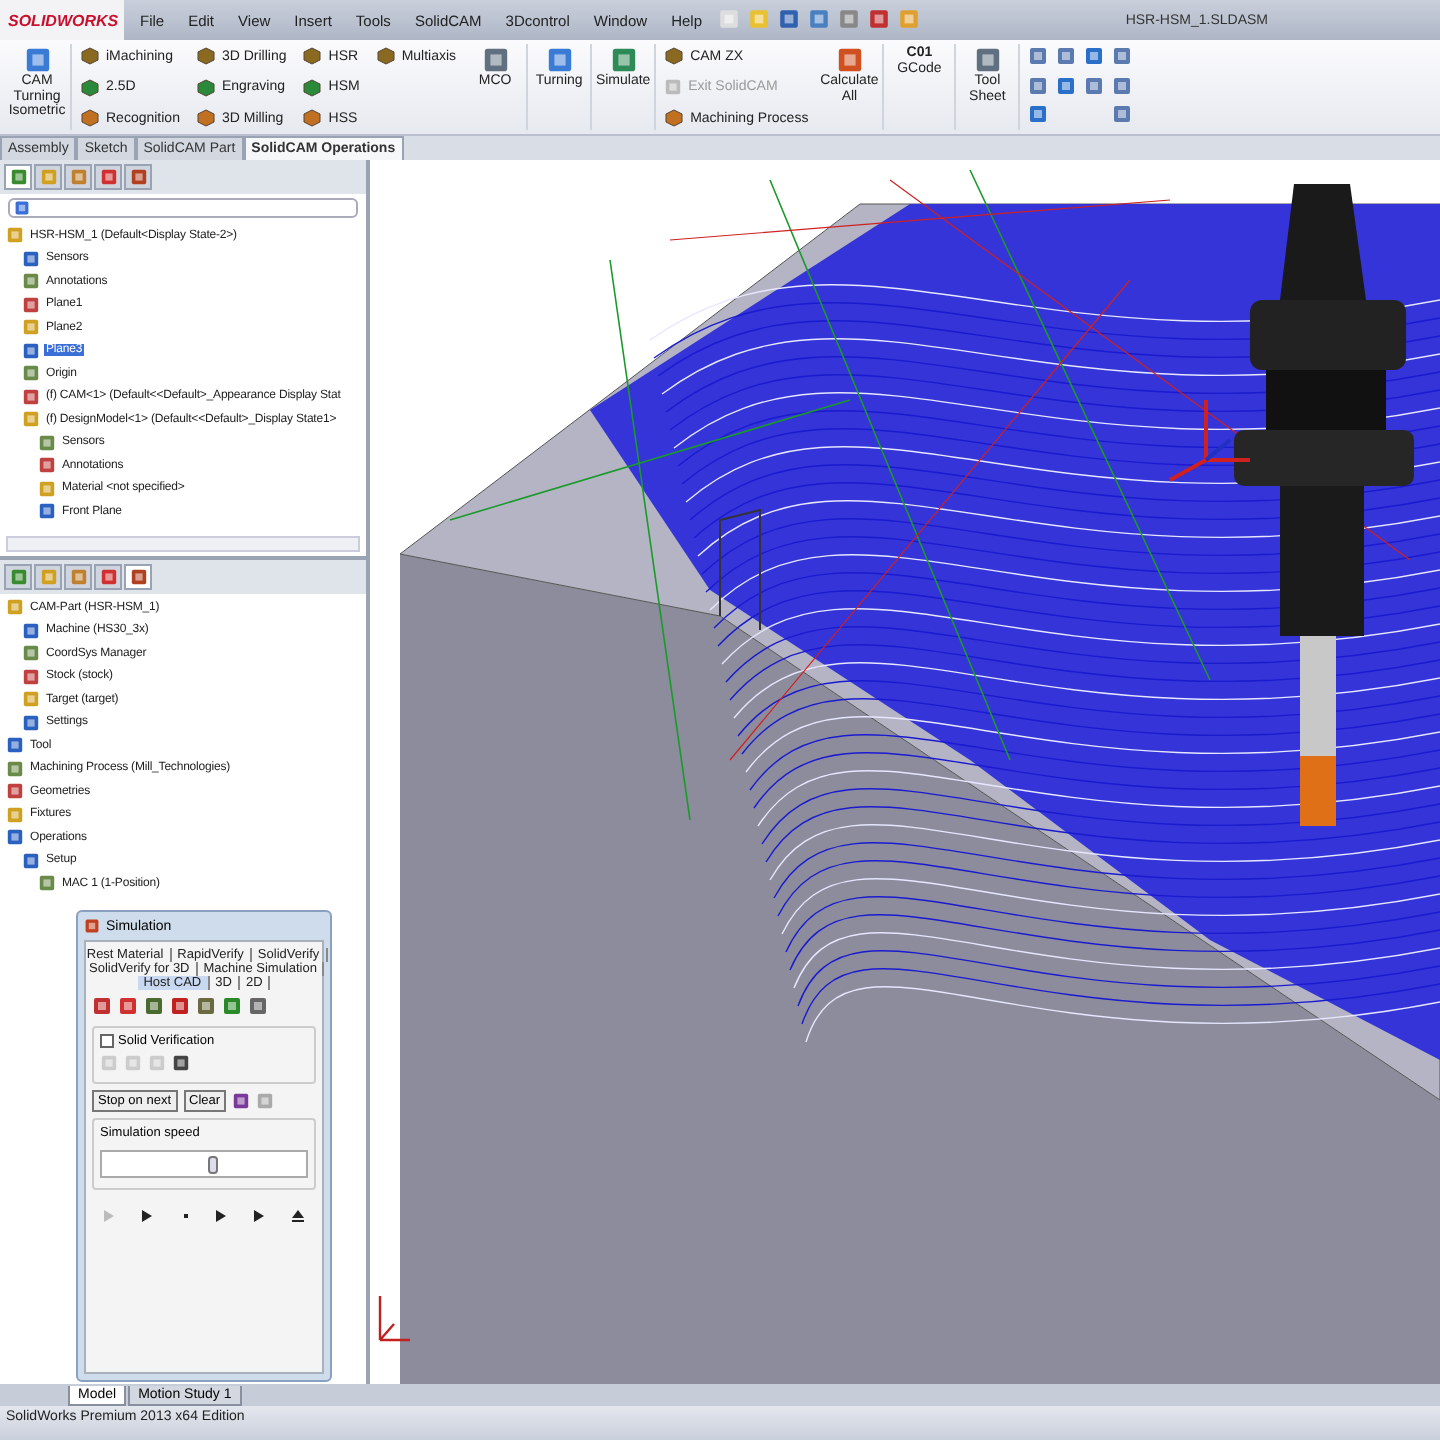  Describe the element at coordinates (222, 1216) in the screenshot. I see `step-forward-icon` at that location.